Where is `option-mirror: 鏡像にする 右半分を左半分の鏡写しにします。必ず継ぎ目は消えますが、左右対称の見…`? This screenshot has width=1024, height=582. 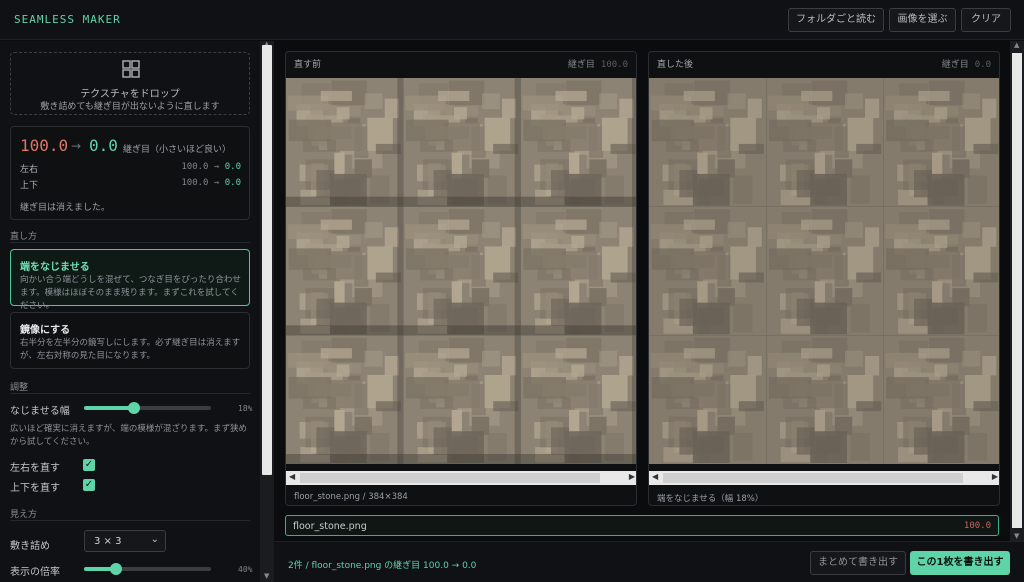 option-mirror: 鏡像にする 右半分を左半分の鏡写しにします。必ず継ぎ目は消えますが、左右対称の見… is located at coordinates (130, 340).